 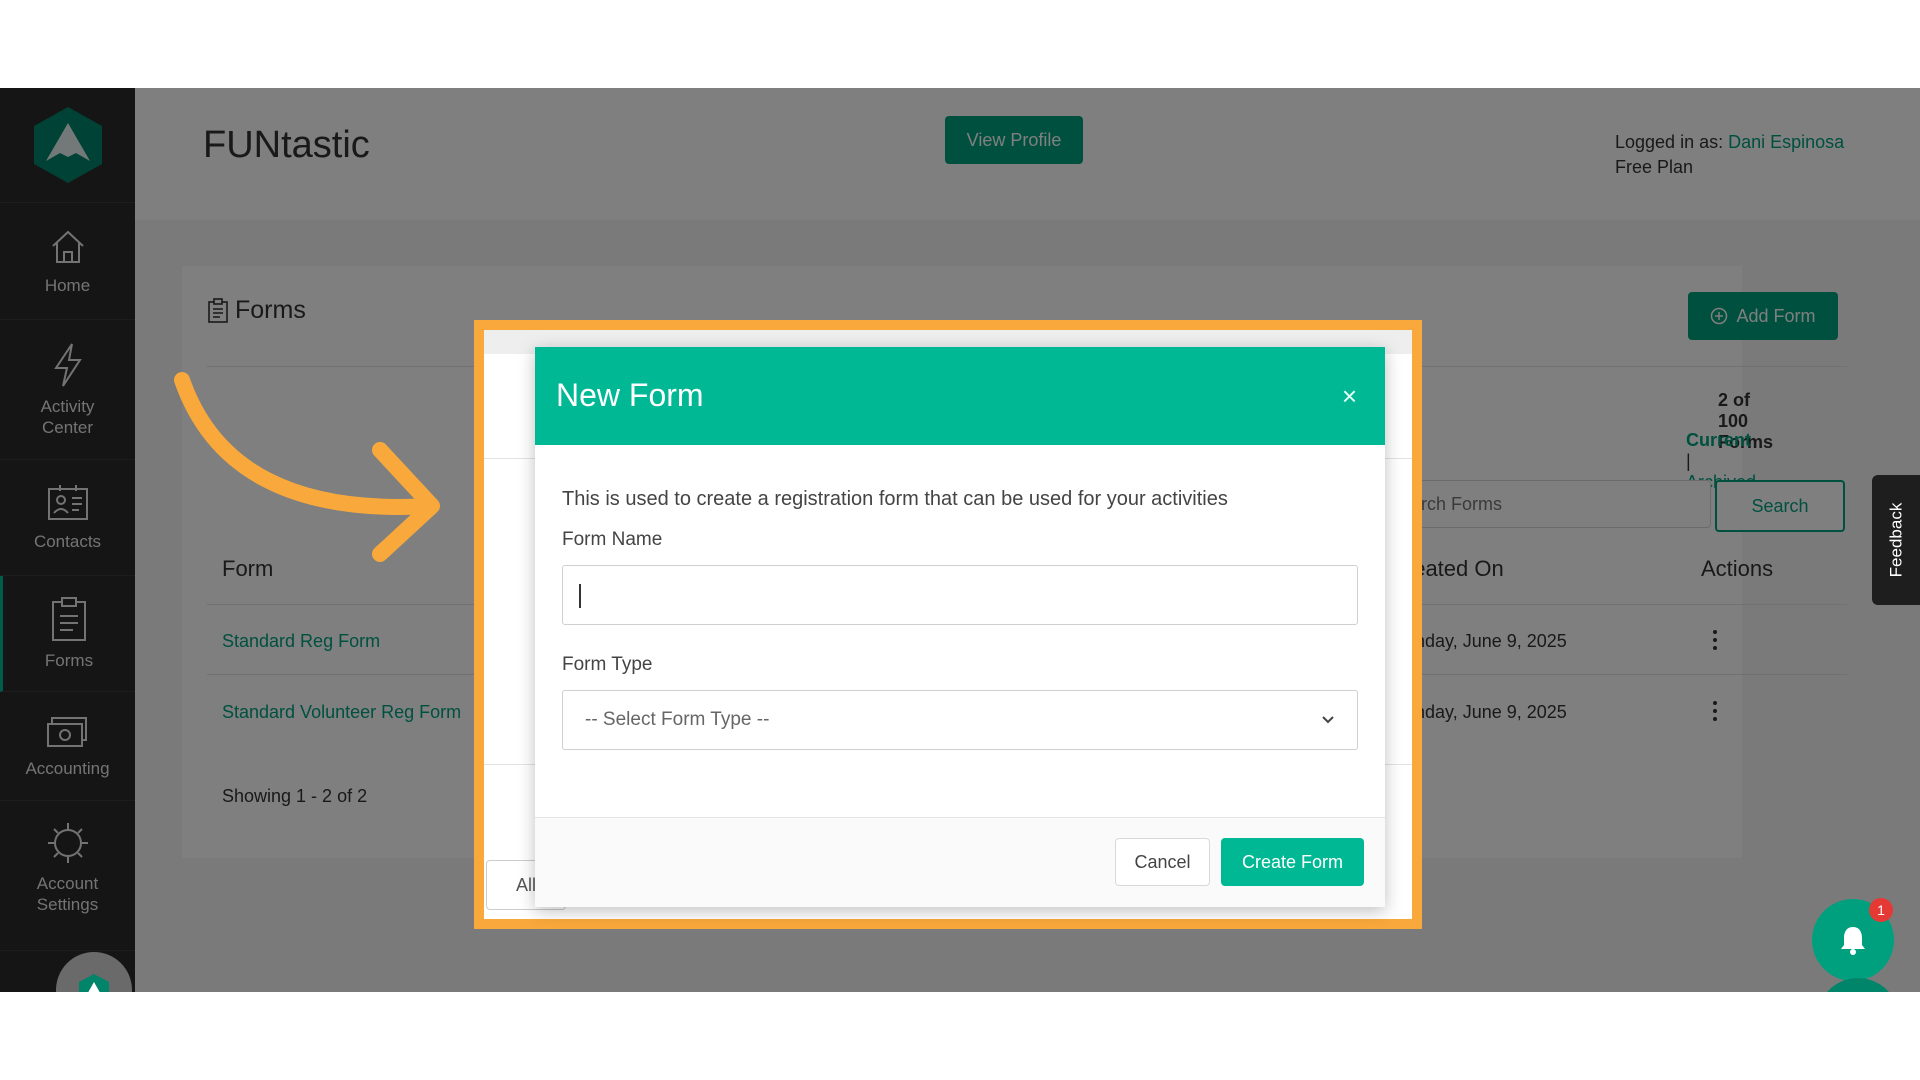 I want to click on notification-count-badge: 1, so click(x=1881, y=910).